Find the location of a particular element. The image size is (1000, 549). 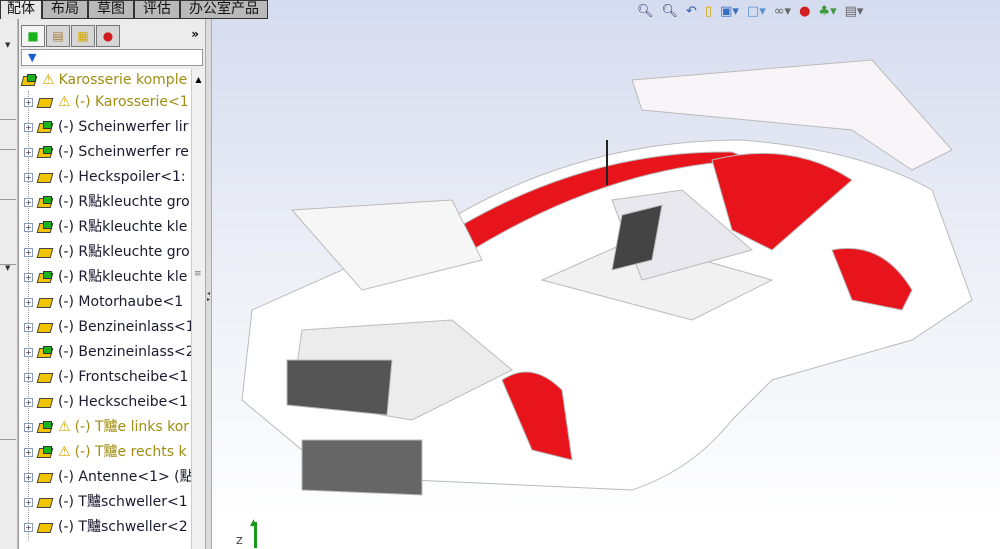

tab-sketch: 草图 is located at coordinates (111, 9).